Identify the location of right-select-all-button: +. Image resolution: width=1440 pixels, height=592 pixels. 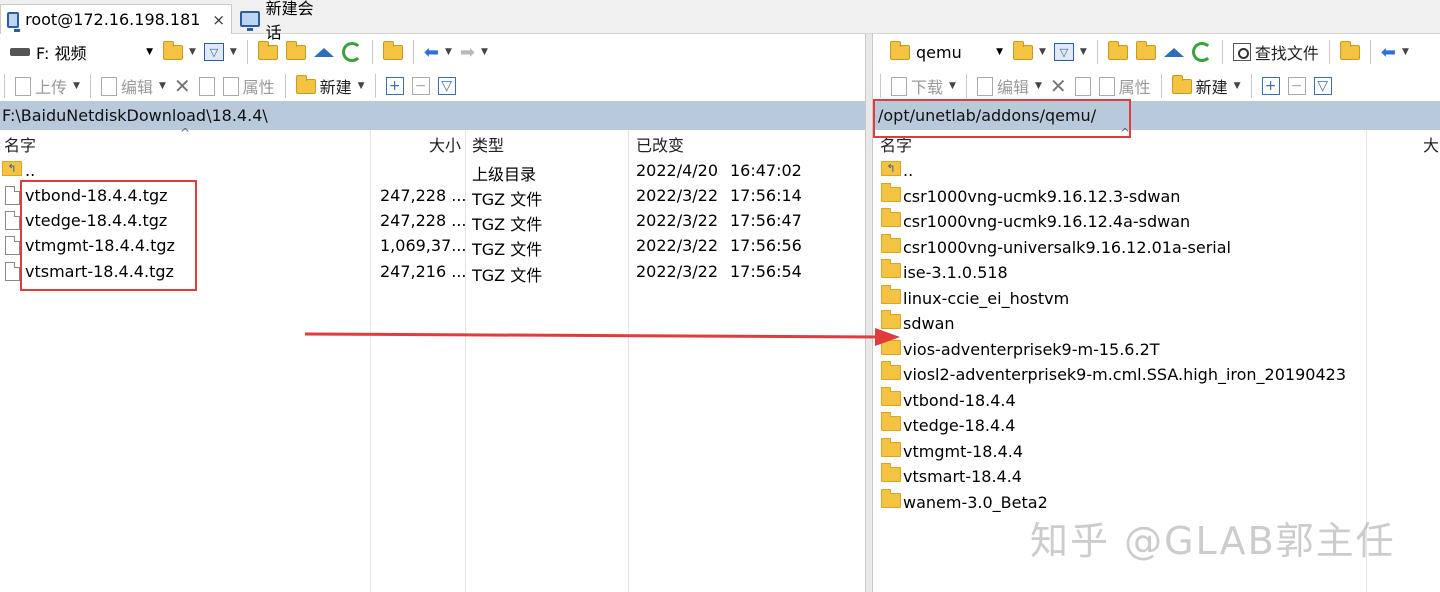
(1271, 86).